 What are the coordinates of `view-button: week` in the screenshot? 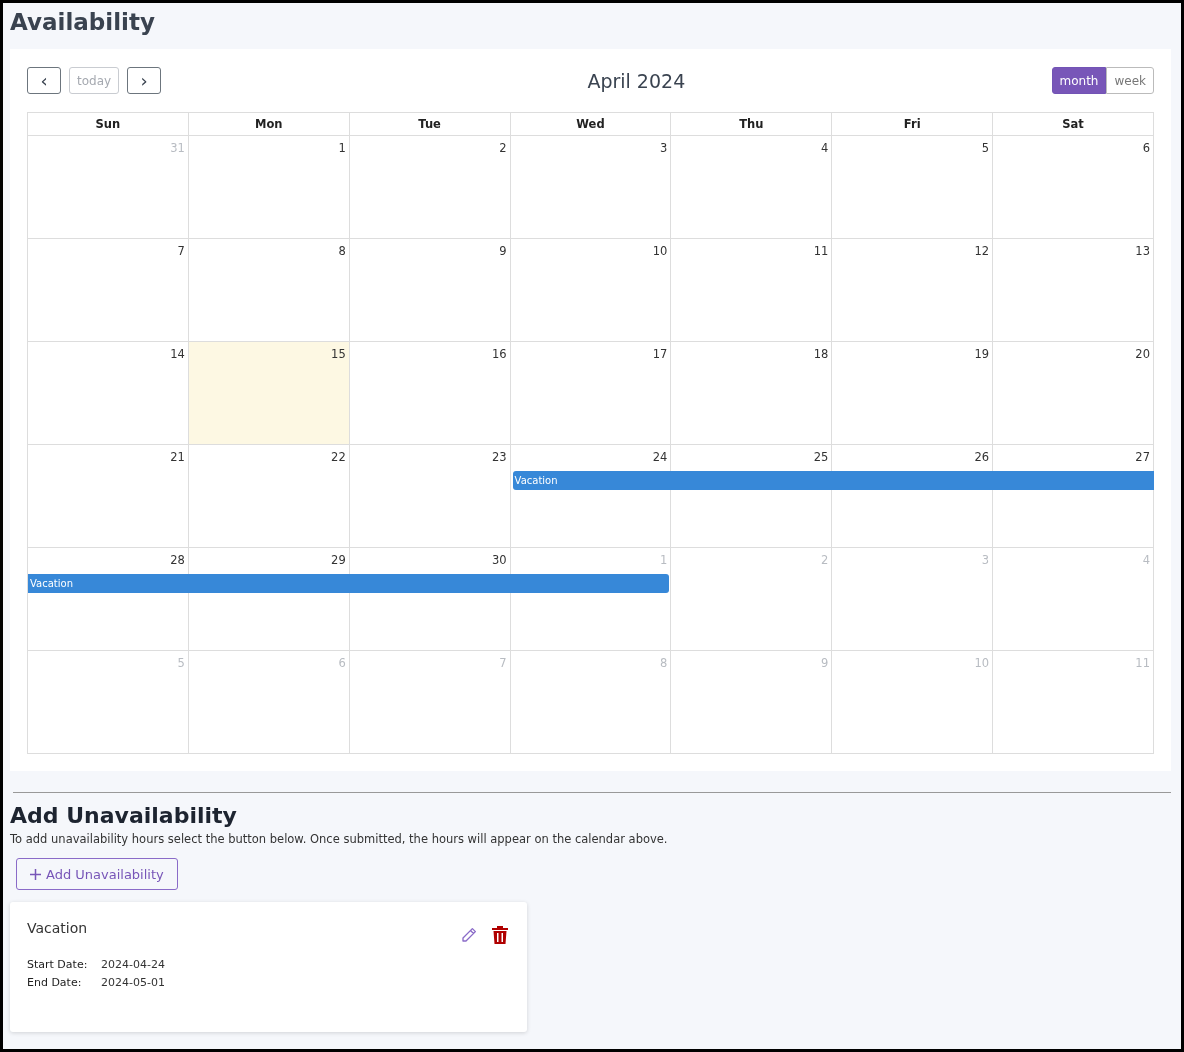 It's located at (1130, 80).